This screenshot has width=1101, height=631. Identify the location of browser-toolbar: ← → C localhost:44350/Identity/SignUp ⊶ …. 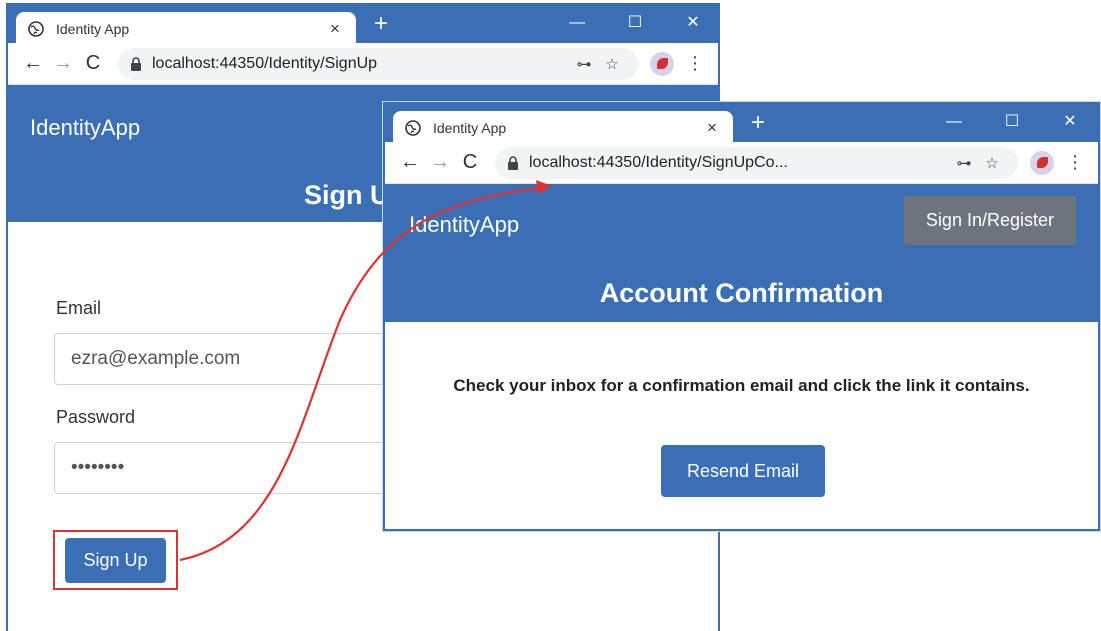
(363, 64).